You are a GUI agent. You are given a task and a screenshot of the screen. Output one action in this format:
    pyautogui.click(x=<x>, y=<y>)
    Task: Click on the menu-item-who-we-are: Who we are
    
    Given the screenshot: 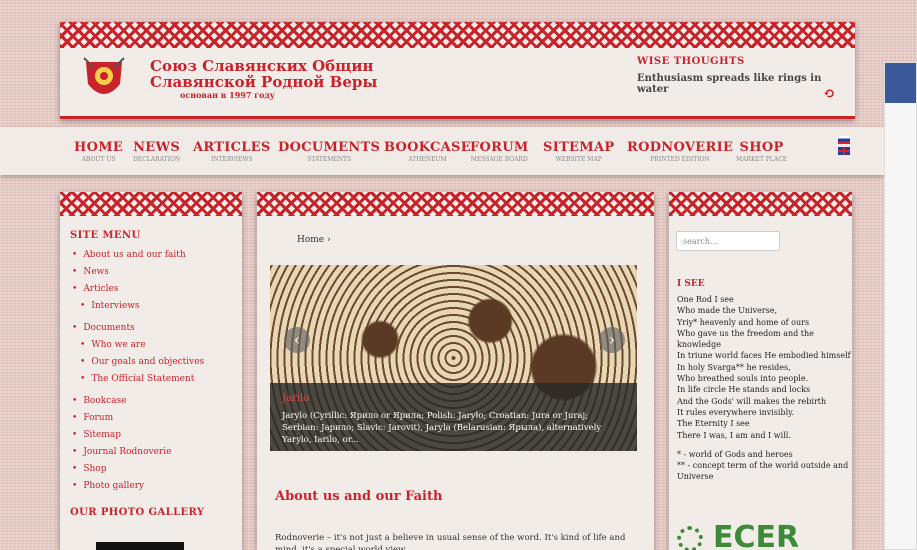 What is the action you would take?
    pyautogui.click(x=157, y=345)
    